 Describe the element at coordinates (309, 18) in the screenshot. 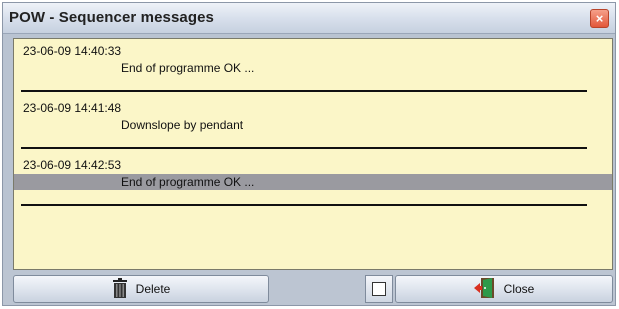

I see `title-bar: POW - Sequencer messages ×` at that location.